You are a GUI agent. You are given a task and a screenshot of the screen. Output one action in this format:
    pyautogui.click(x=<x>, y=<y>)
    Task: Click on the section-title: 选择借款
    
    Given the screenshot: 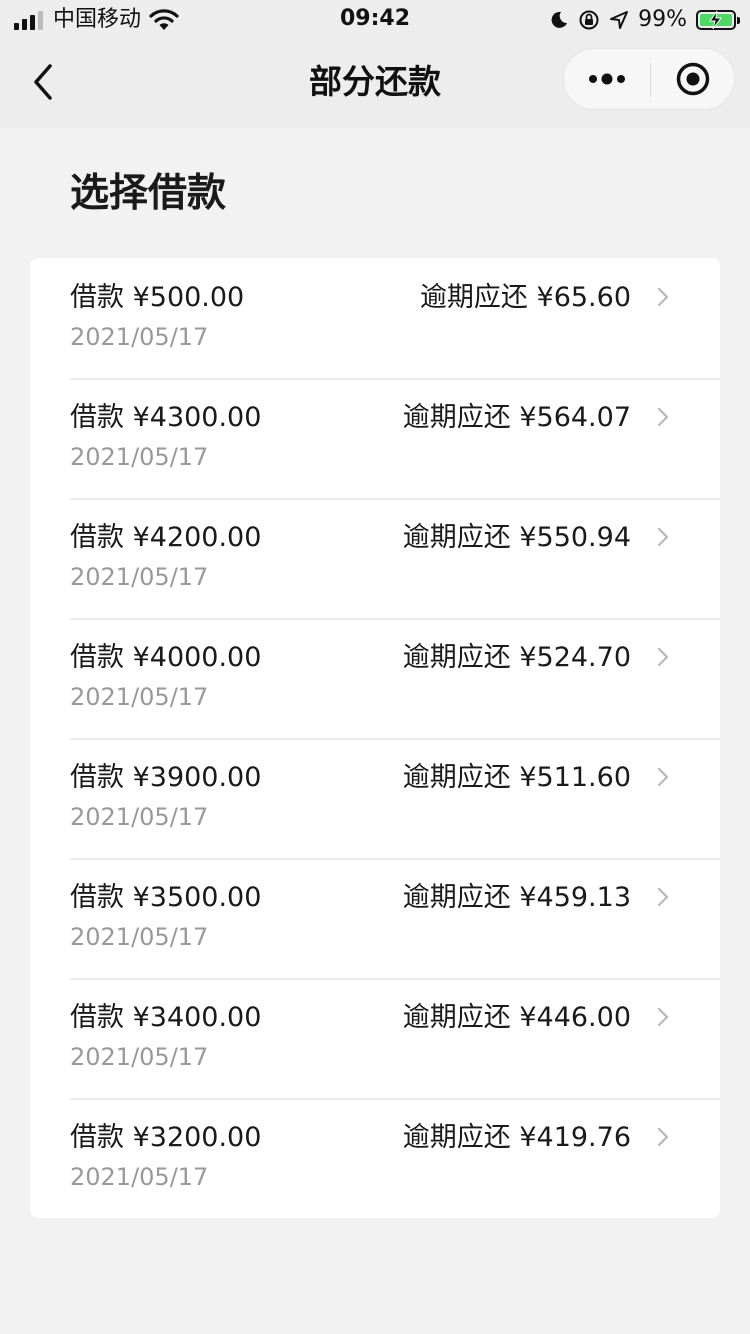 What is the action you would take?
    pyautogui.click(x=148, y=193)
    